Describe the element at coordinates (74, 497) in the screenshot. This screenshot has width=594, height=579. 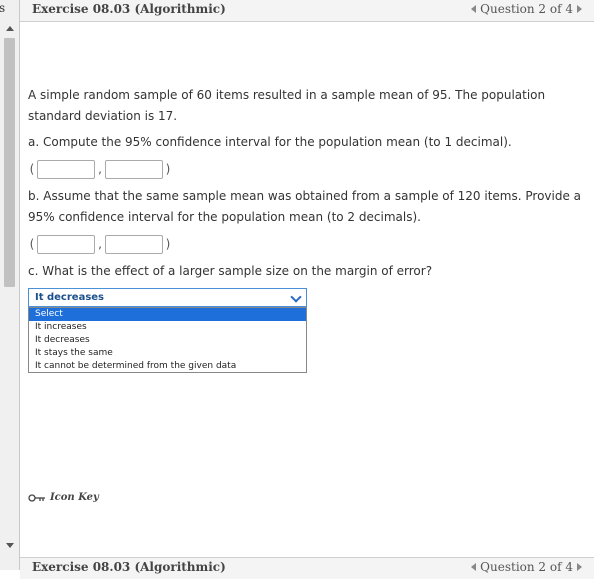
I see `icon-key-label: Icon Key` at that location.